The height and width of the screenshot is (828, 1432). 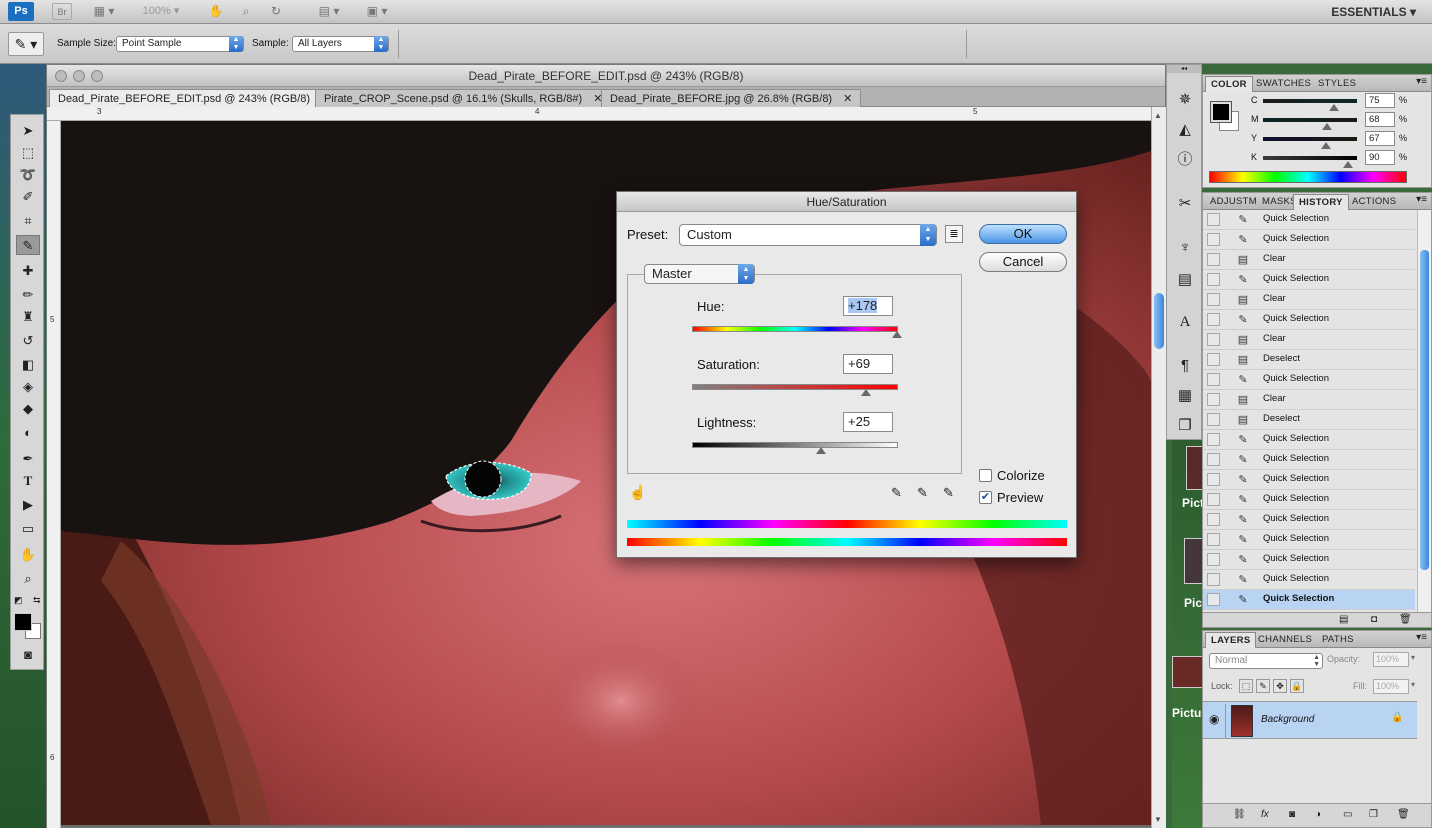 What do you see at coordinates (28, 221) in the screenshot?
I see `crop-tool-icon: ⌗` at bounding box center [28, 221].